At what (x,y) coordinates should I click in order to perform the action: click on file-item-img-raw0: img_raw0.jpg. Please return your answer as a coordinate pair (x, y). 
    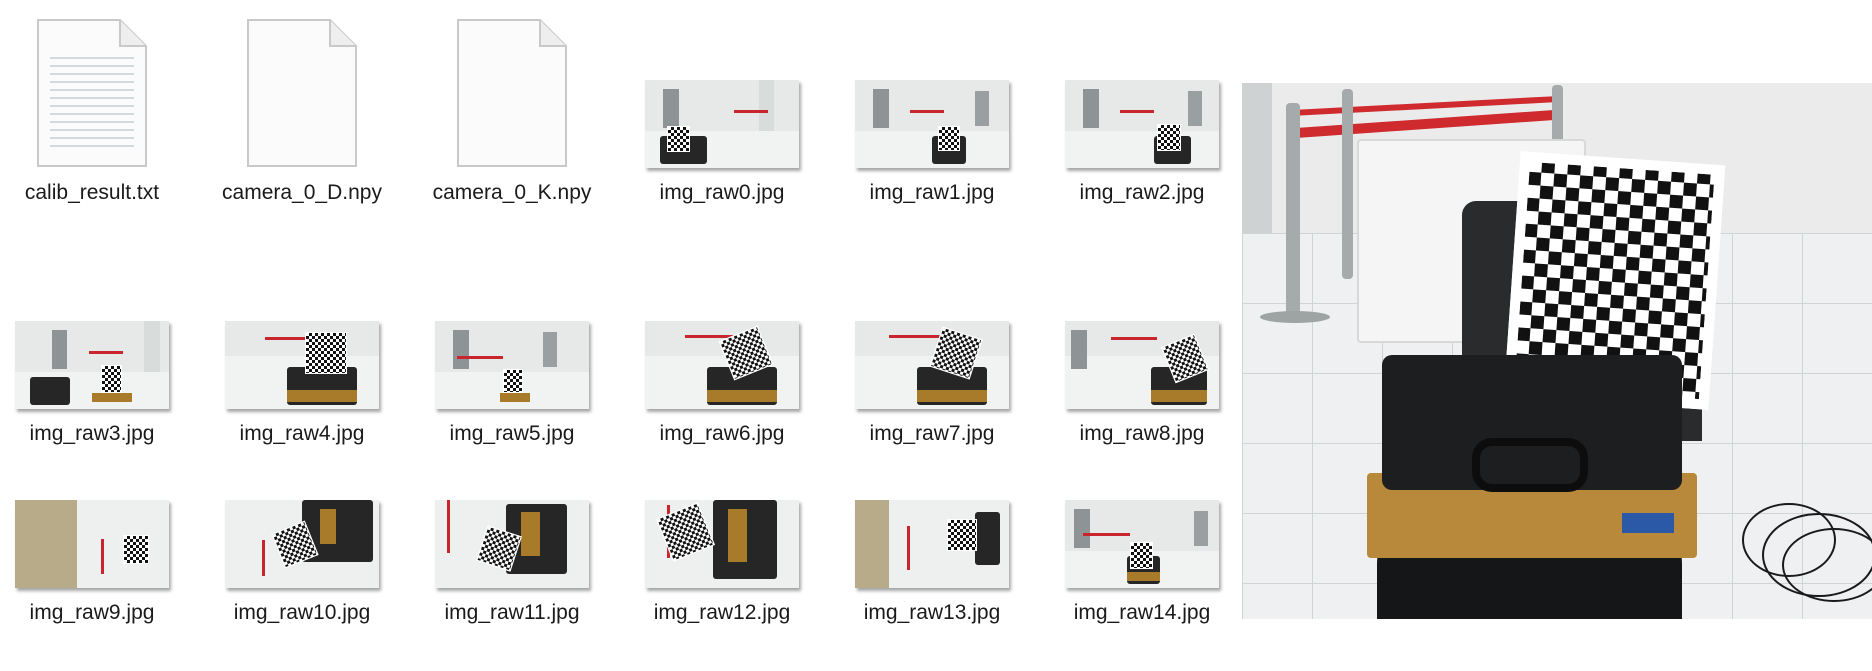
    Looking at the image, I should click on (722, 108).